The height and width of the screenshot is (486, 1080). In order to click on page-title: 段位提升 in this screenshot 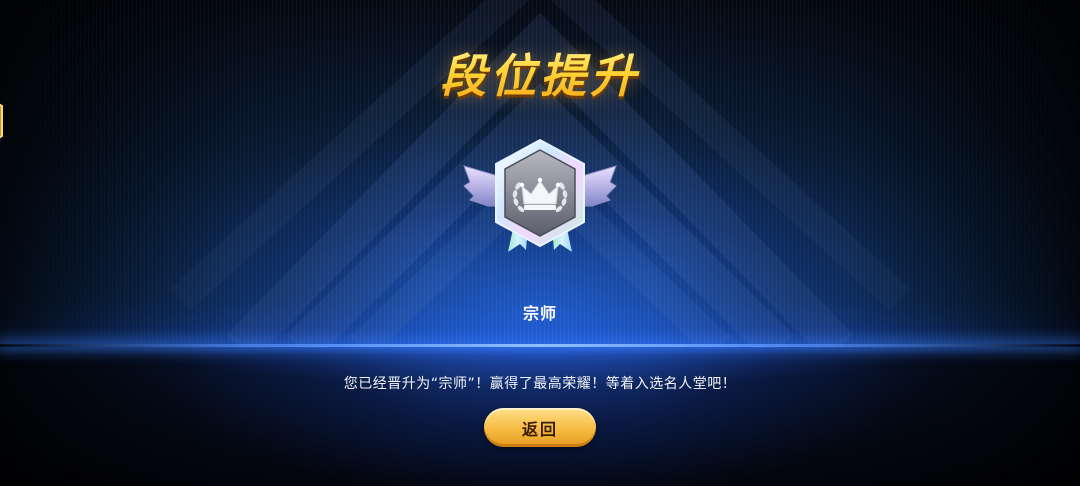, I will do `click(540, 73)`.